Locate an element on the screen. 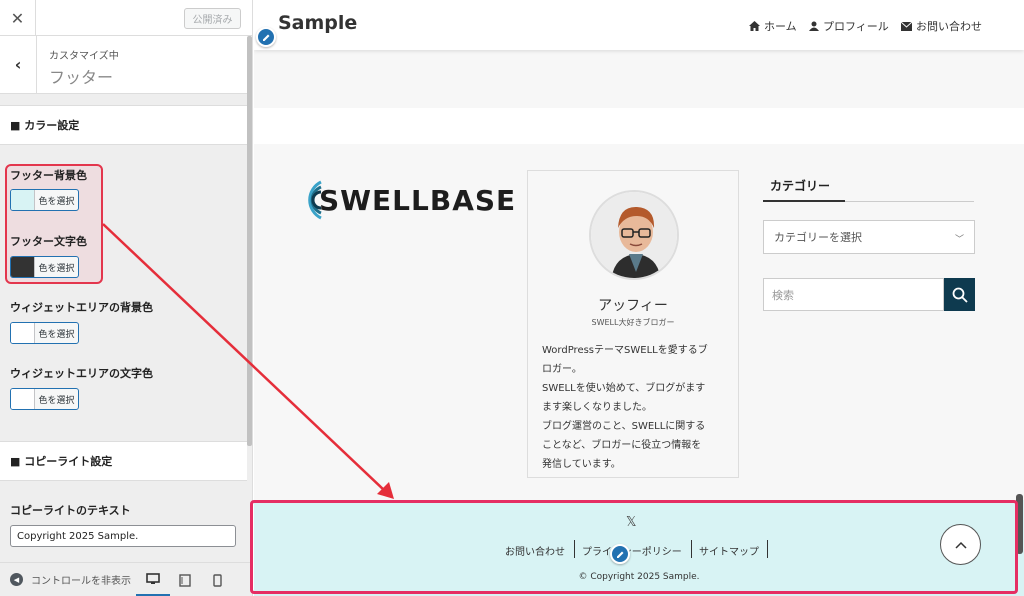  content-band is located at coordinates (639, 126).